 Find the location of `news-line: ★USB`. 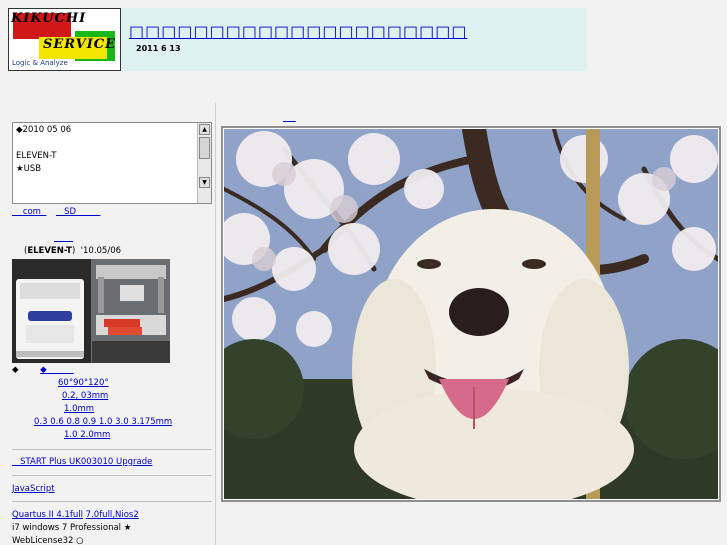

news-line: ★USB is located at coordinates (29, 169).